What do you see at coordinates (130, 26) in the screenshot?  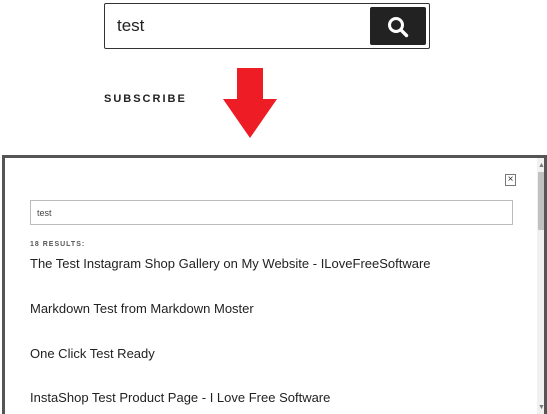 I see `search-input: test` at bounding box center [130, 26].